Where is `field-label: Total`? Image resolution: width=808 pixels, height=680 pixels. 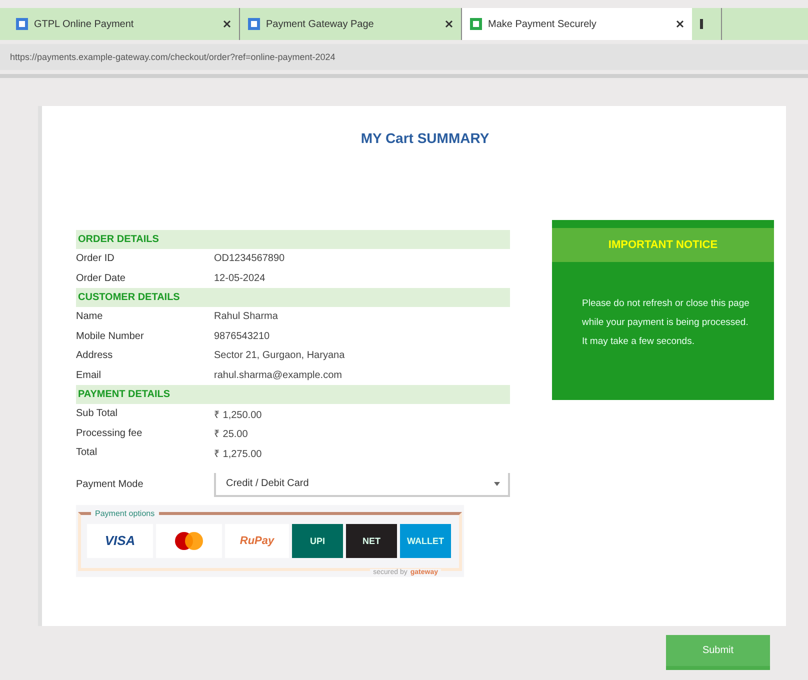 field-label: Total is located at coordinates (87, 452).